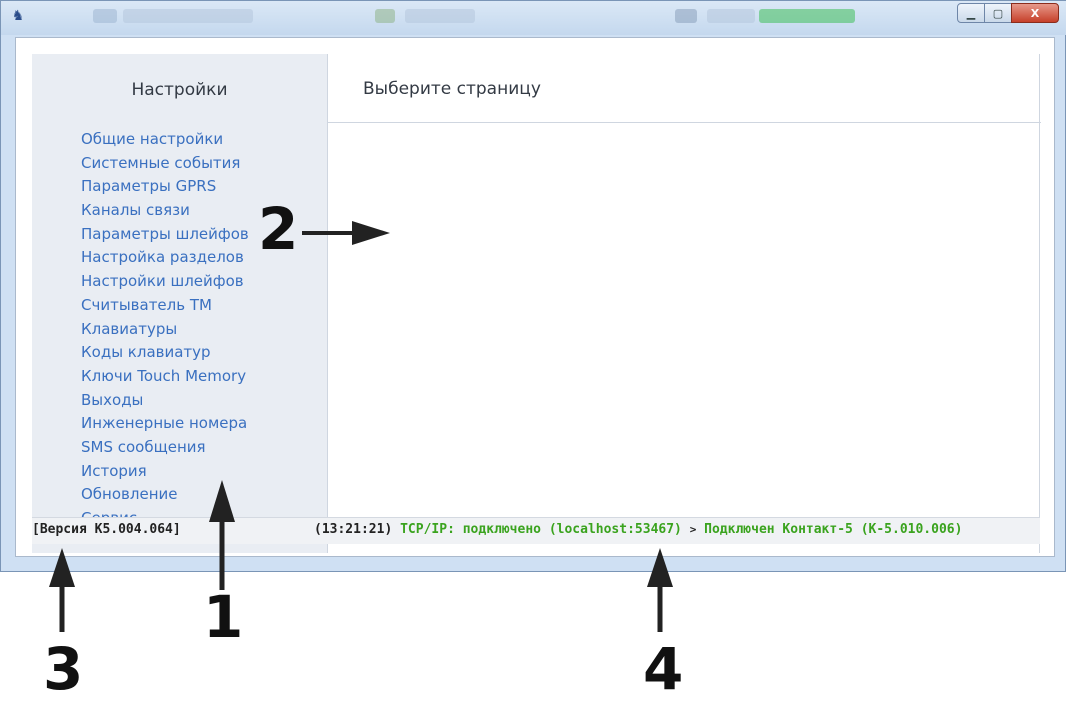 Image resolution: width=1066 pixels, height=703 pixels. I want to click on annotation-number-2: 2, so click(278, 229).